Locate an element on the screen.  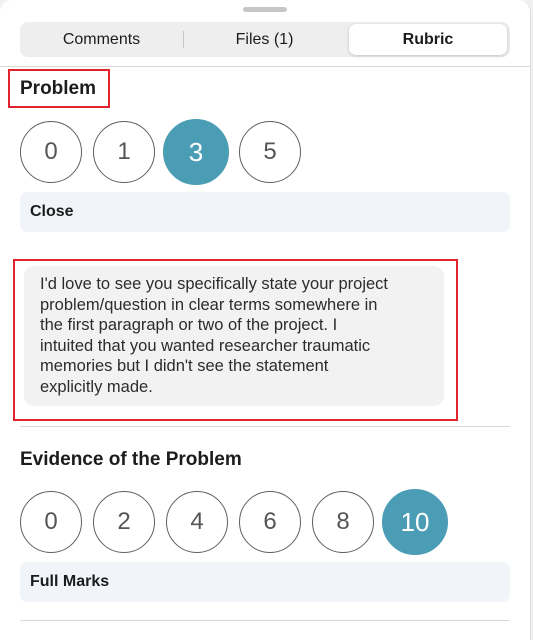
score-option-evidence-4: 4 is located at coordinates (197, 522).